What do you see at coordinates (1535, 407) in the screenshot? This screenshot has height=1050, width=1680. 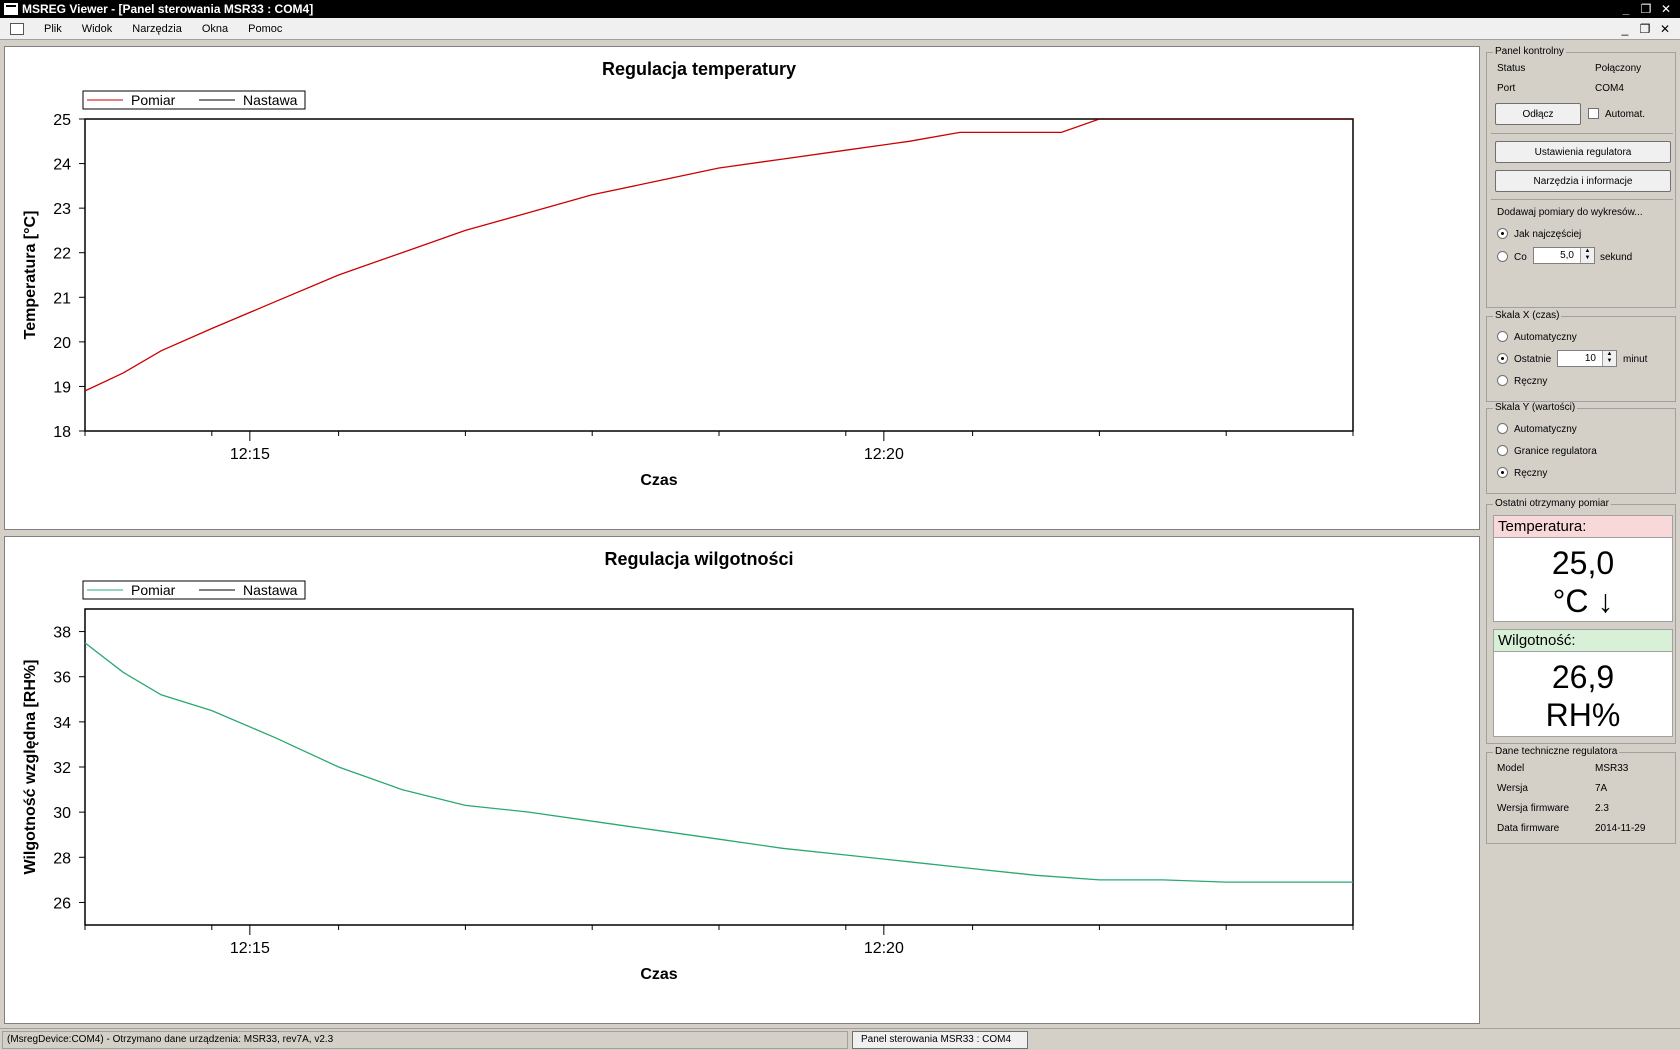 I see `scale-y-title: Skala Y (wartości)` at bounding box center [1535, 407].